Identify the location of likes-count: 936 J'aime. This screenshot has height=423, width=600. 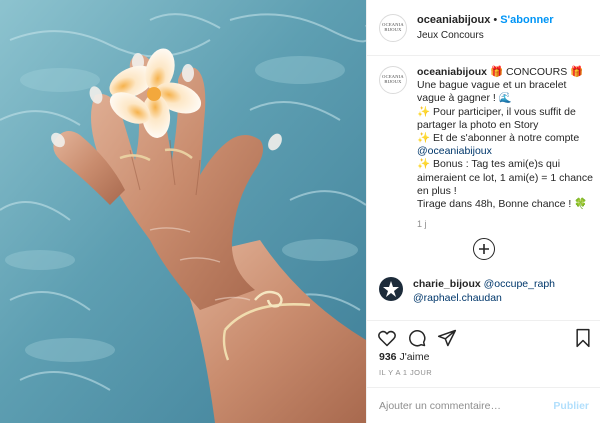
(404, 357).